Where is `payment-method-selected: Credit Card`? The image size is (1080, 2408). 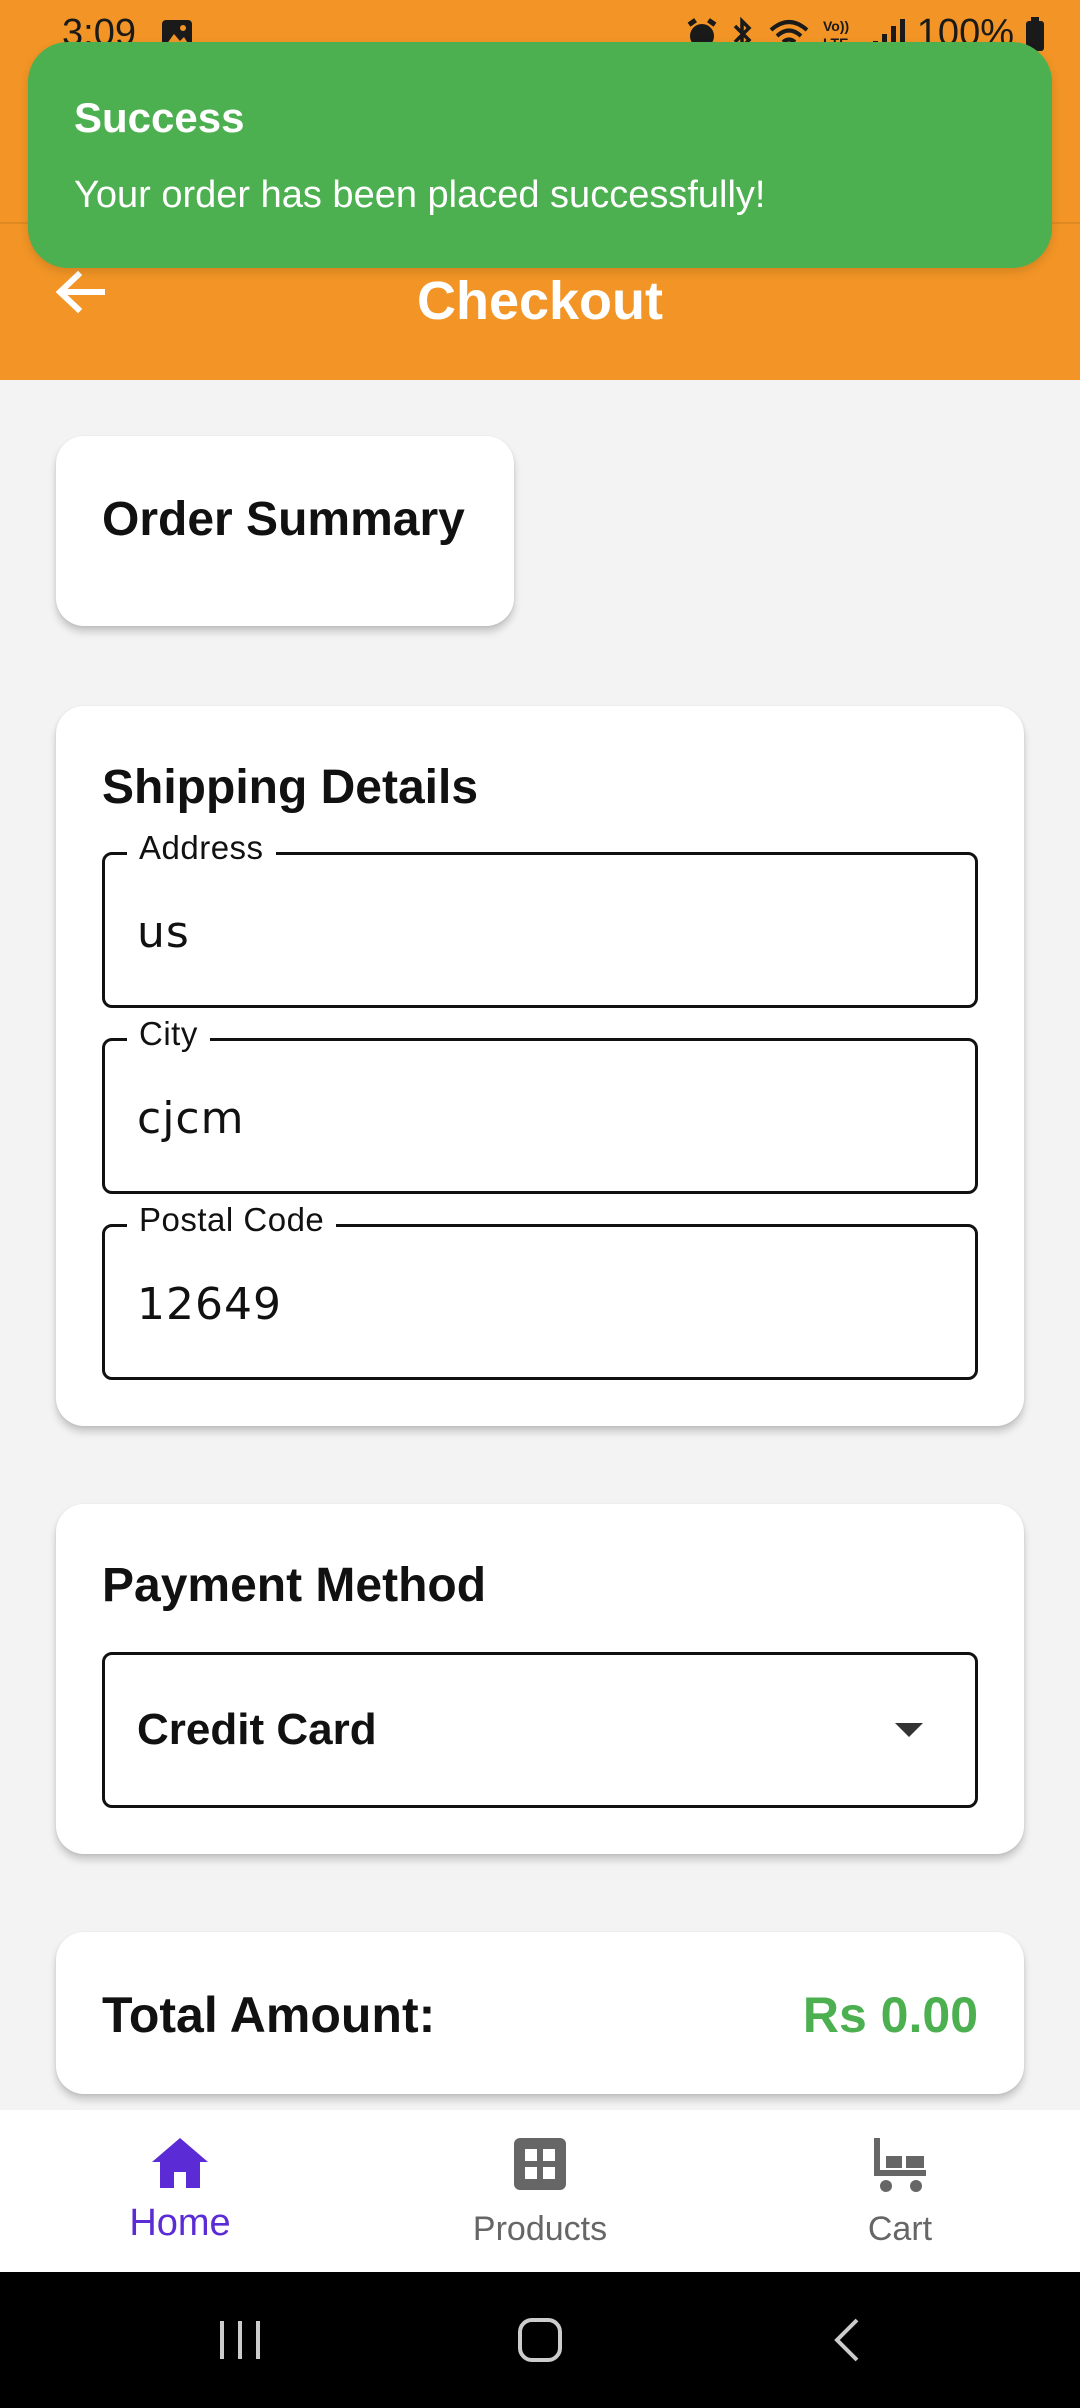
payment-method-selected: Credit Card is located at coordinates (257, 1729).